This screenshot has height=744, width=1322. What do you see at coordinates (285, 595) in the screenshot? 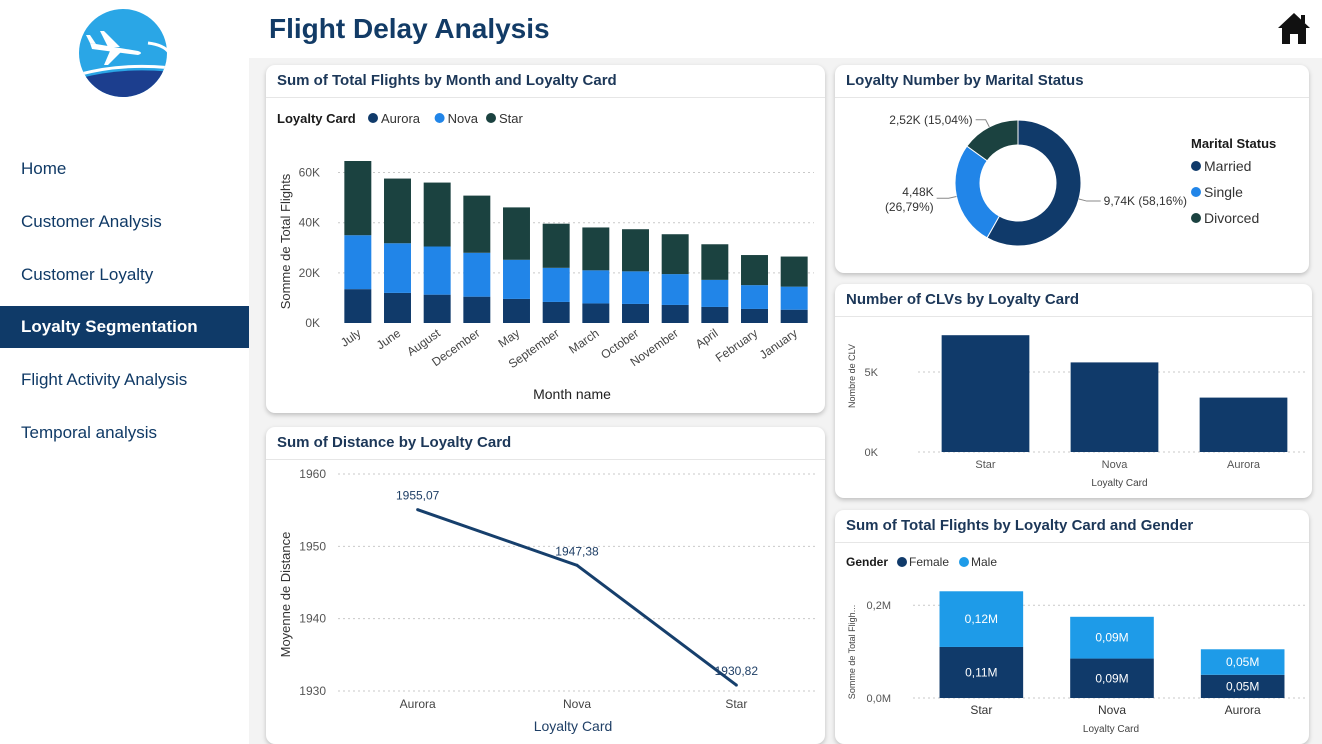
I see `y-axis-label: Moyenne de Distance` at bounding box center [285, 595].